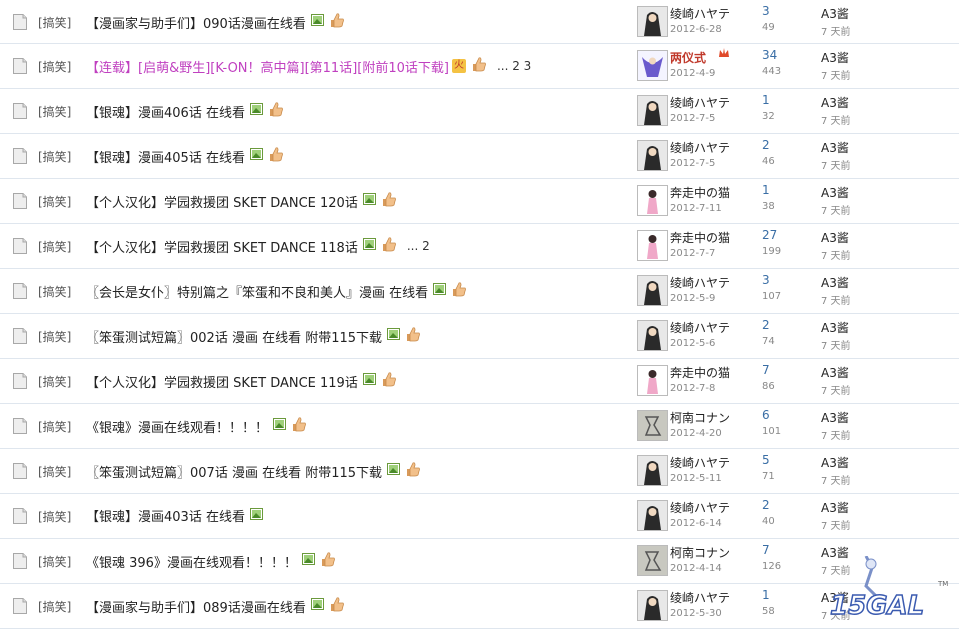 This screenshot has width=959, height=629. I want to click on thread-title-link: 〖笨蛋测试短篇〗007话 漫画 在线看 附带115下载, so click(234, 471).